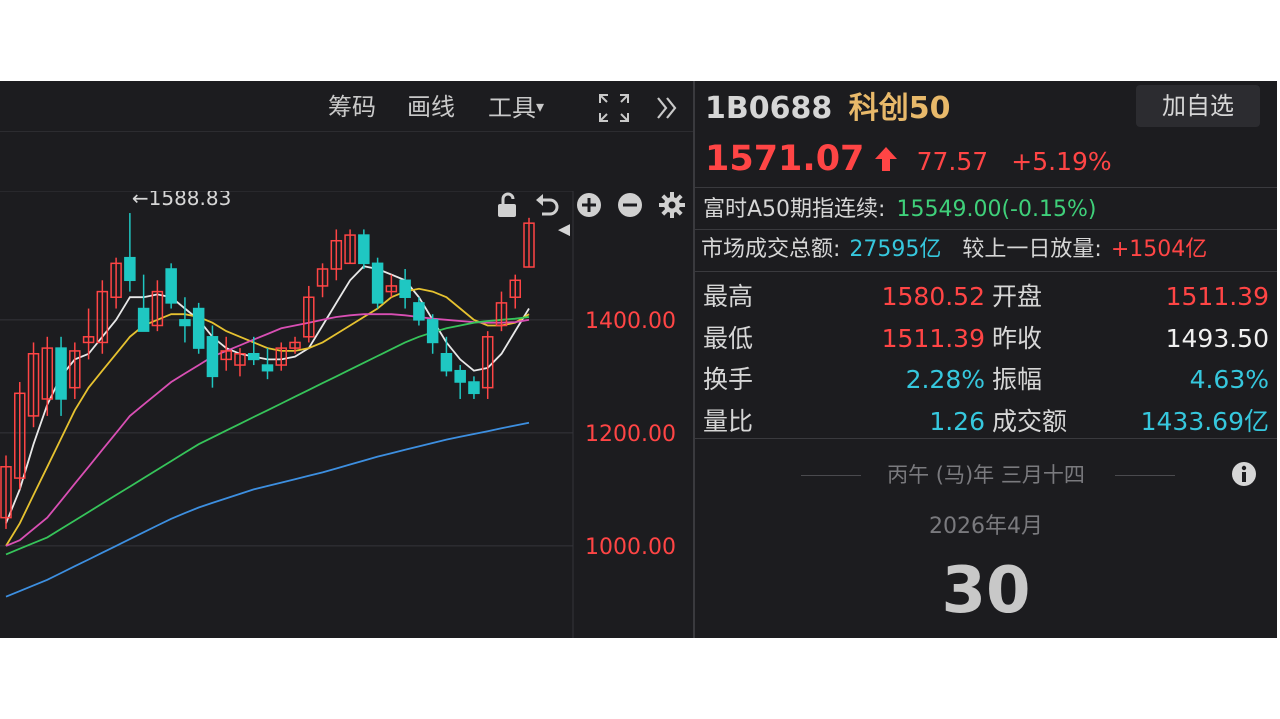 This screenshot has height=719, width=1280. I want to click on a50-futures-row: 富时A50期指连续: 15549.00(-0.15%), so click(899, 210).